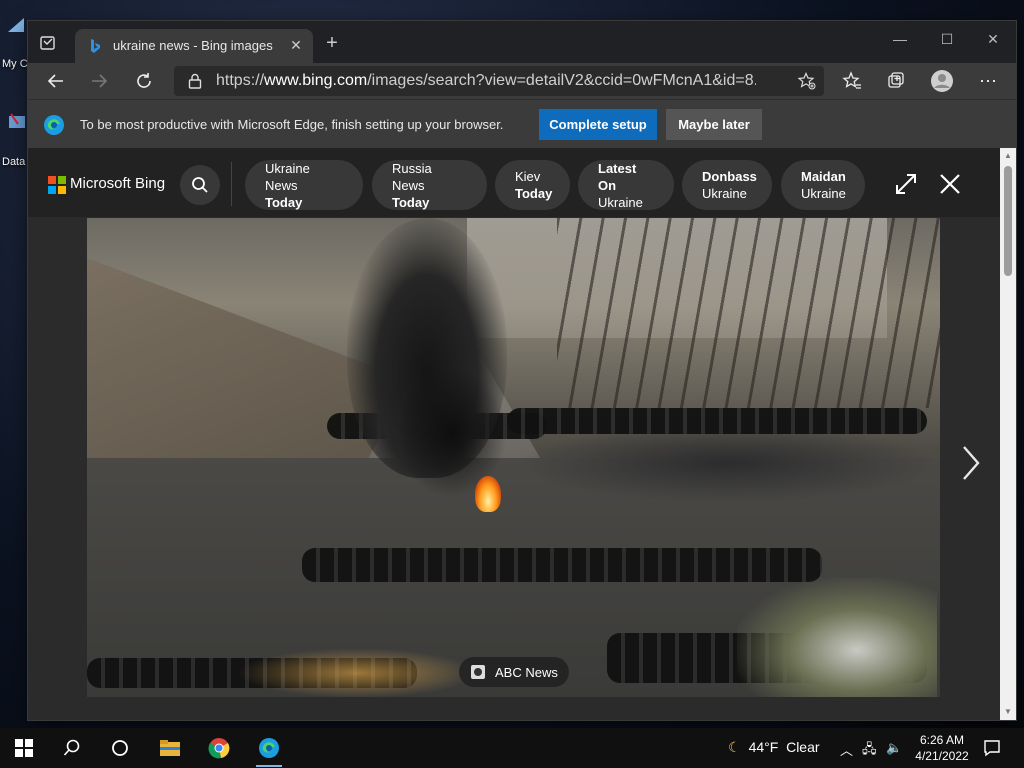  Describe the element at coordinates (894, 748) in the screenshot. I see `volume-icon: 🔈` at that location.